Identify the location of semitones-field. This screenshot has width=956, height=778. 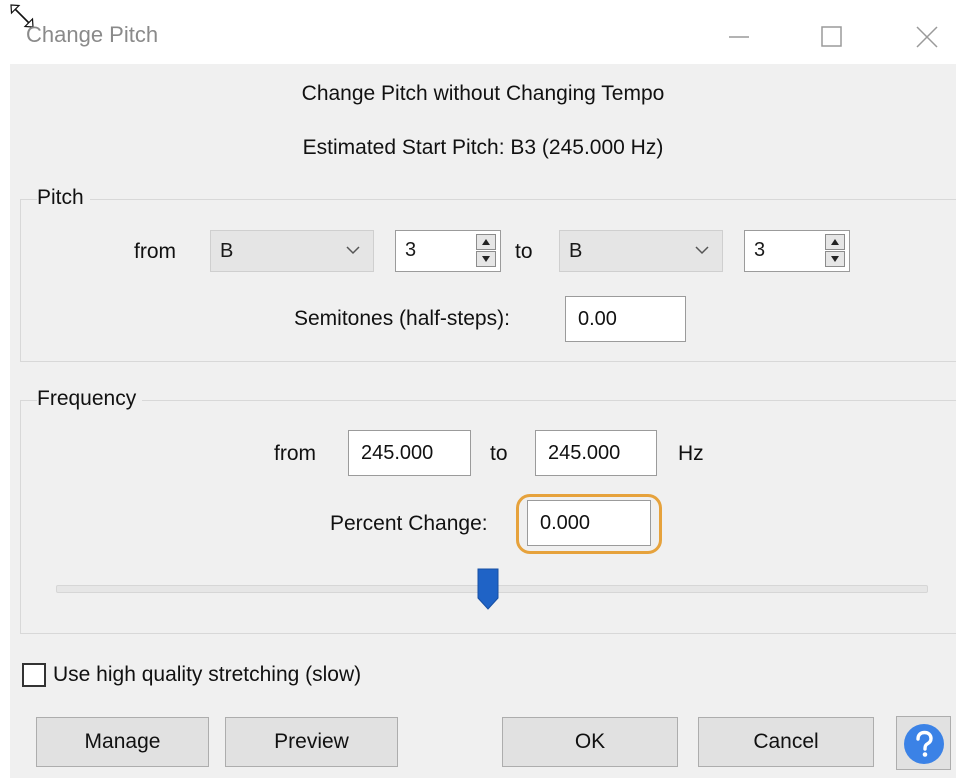
(625, 319).